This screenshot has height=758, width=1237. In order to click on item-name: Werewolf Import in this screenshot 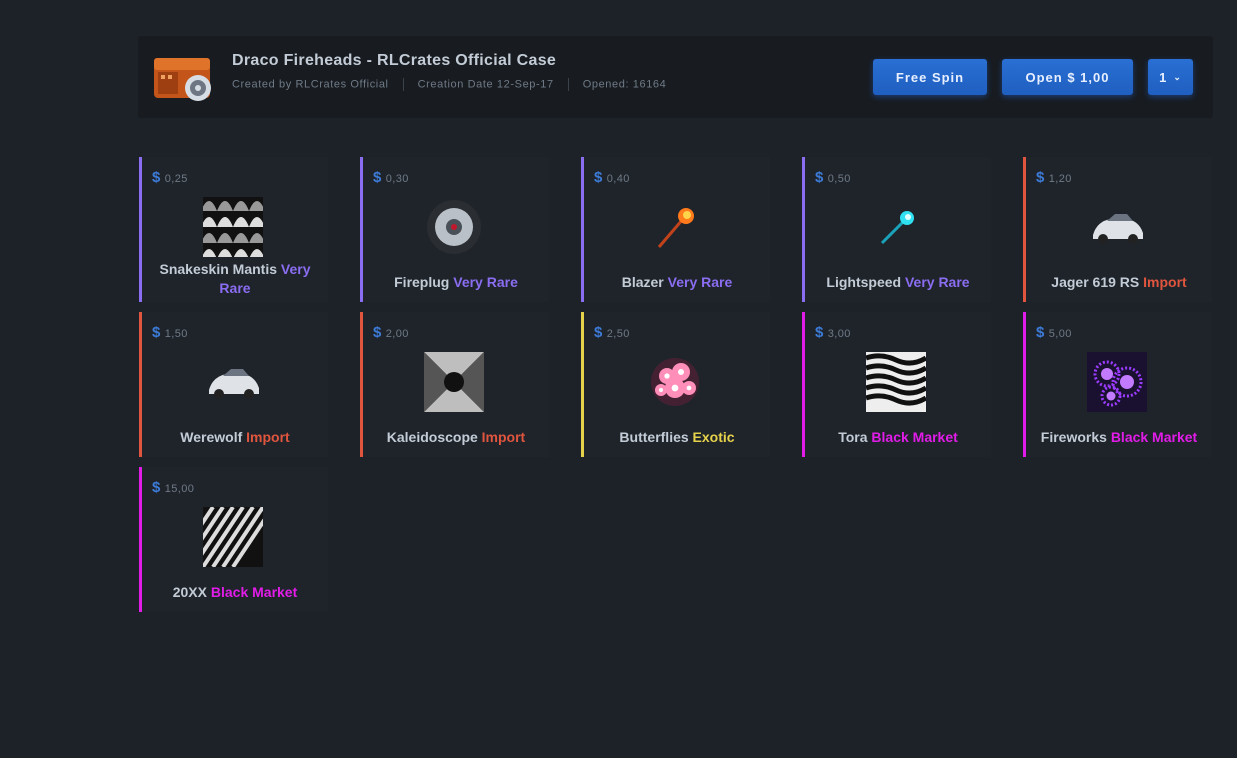, I will do `click(235, 437)`.